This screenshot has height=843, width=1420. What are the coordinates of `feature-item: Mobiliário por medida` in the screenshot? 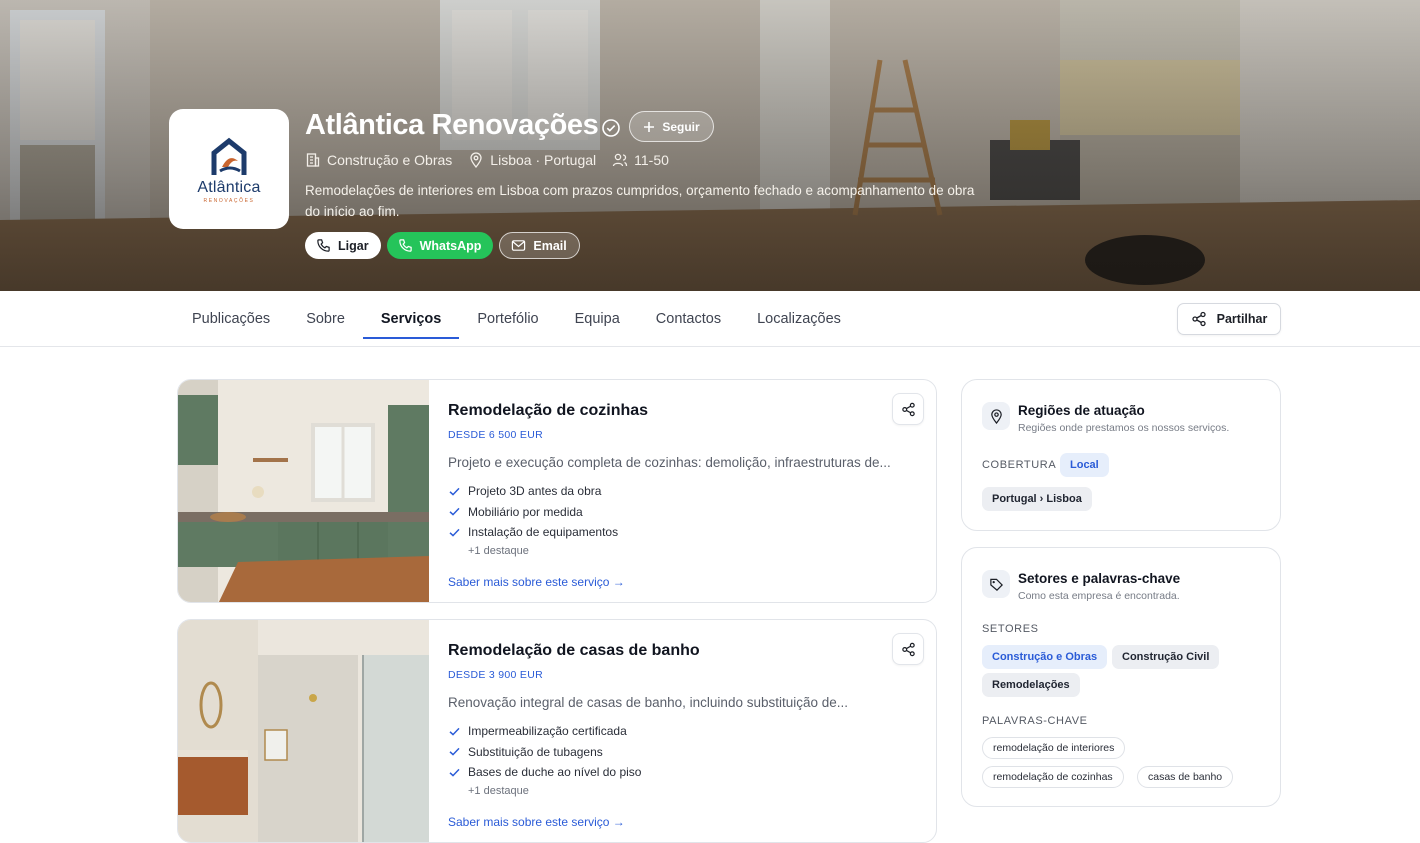 It's located at (533, 512).